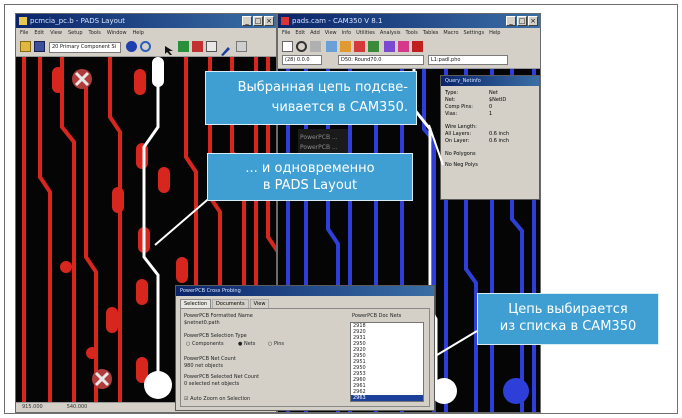  Describe the element at coordinates (310, 185) in the screenshot. I see `callout-pads-line2: в PADS Layout` at that location.